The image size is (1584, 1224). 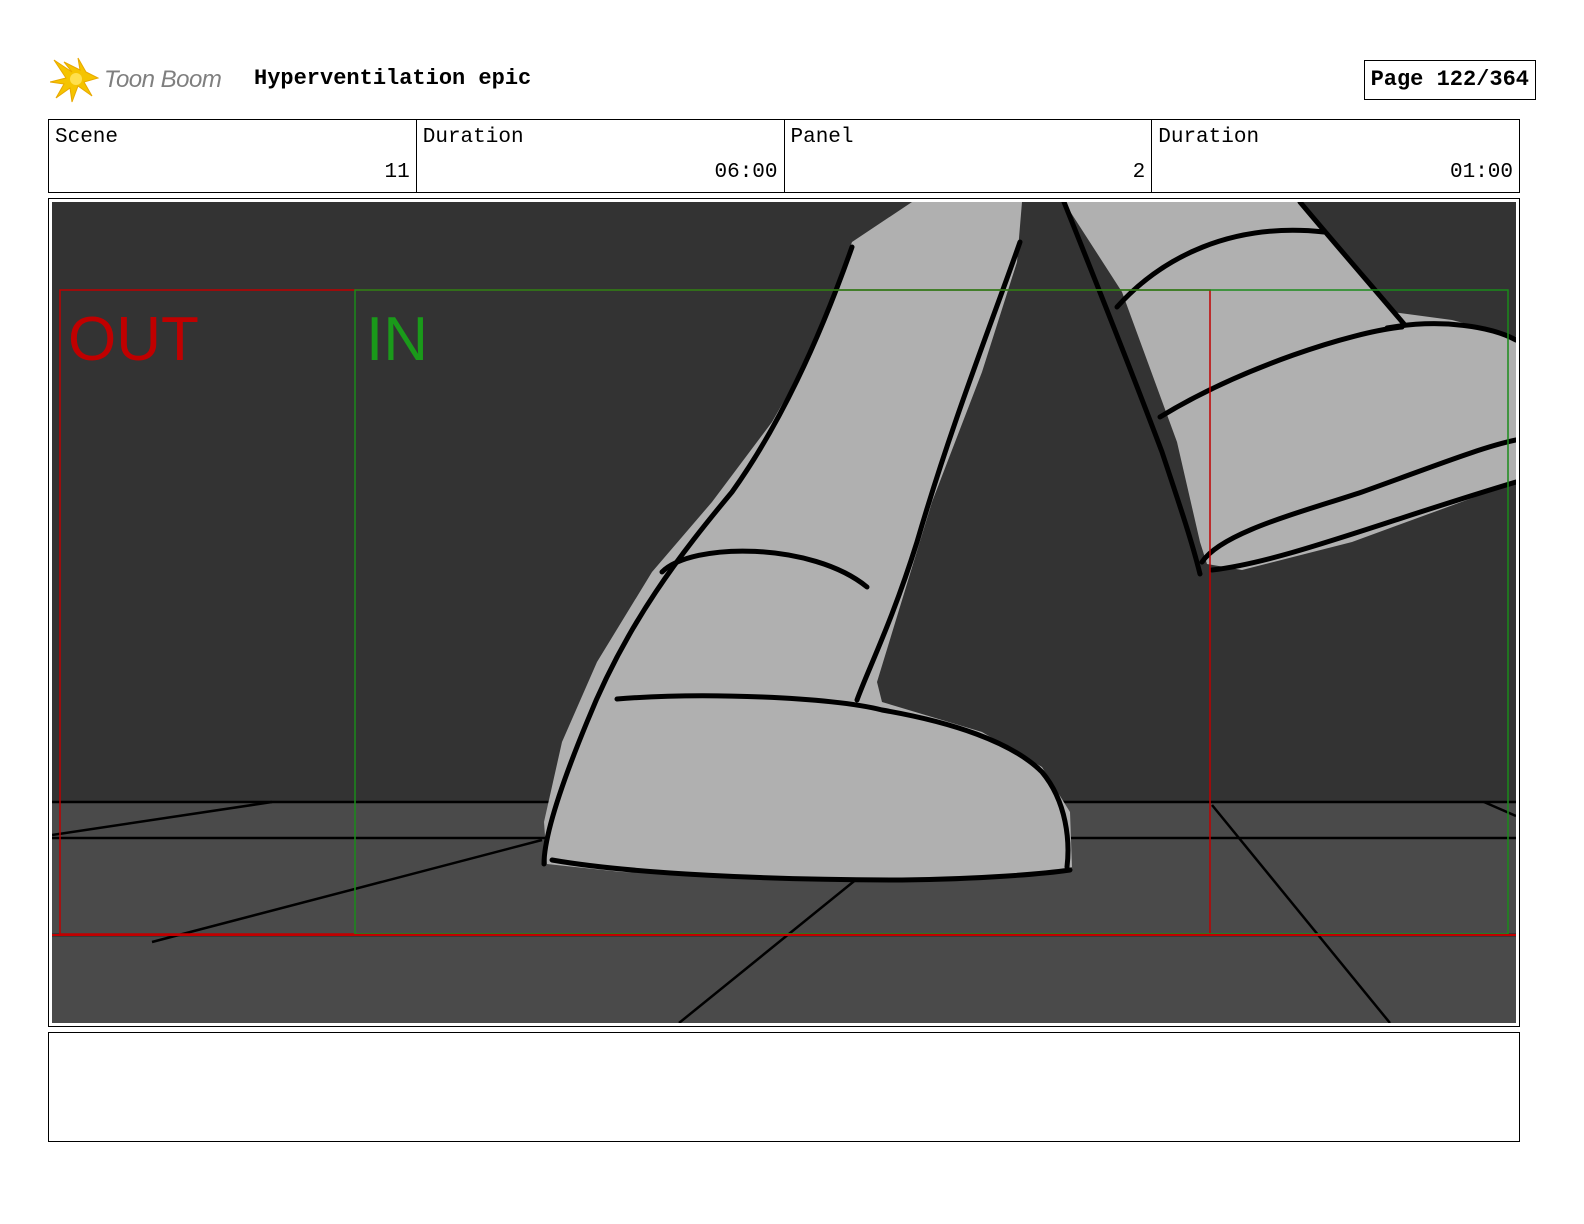 What do you see at coordinates (473, 137) in the screenshot?
I see `scene-duration-label: Duration` at bounding box center [473, 137].